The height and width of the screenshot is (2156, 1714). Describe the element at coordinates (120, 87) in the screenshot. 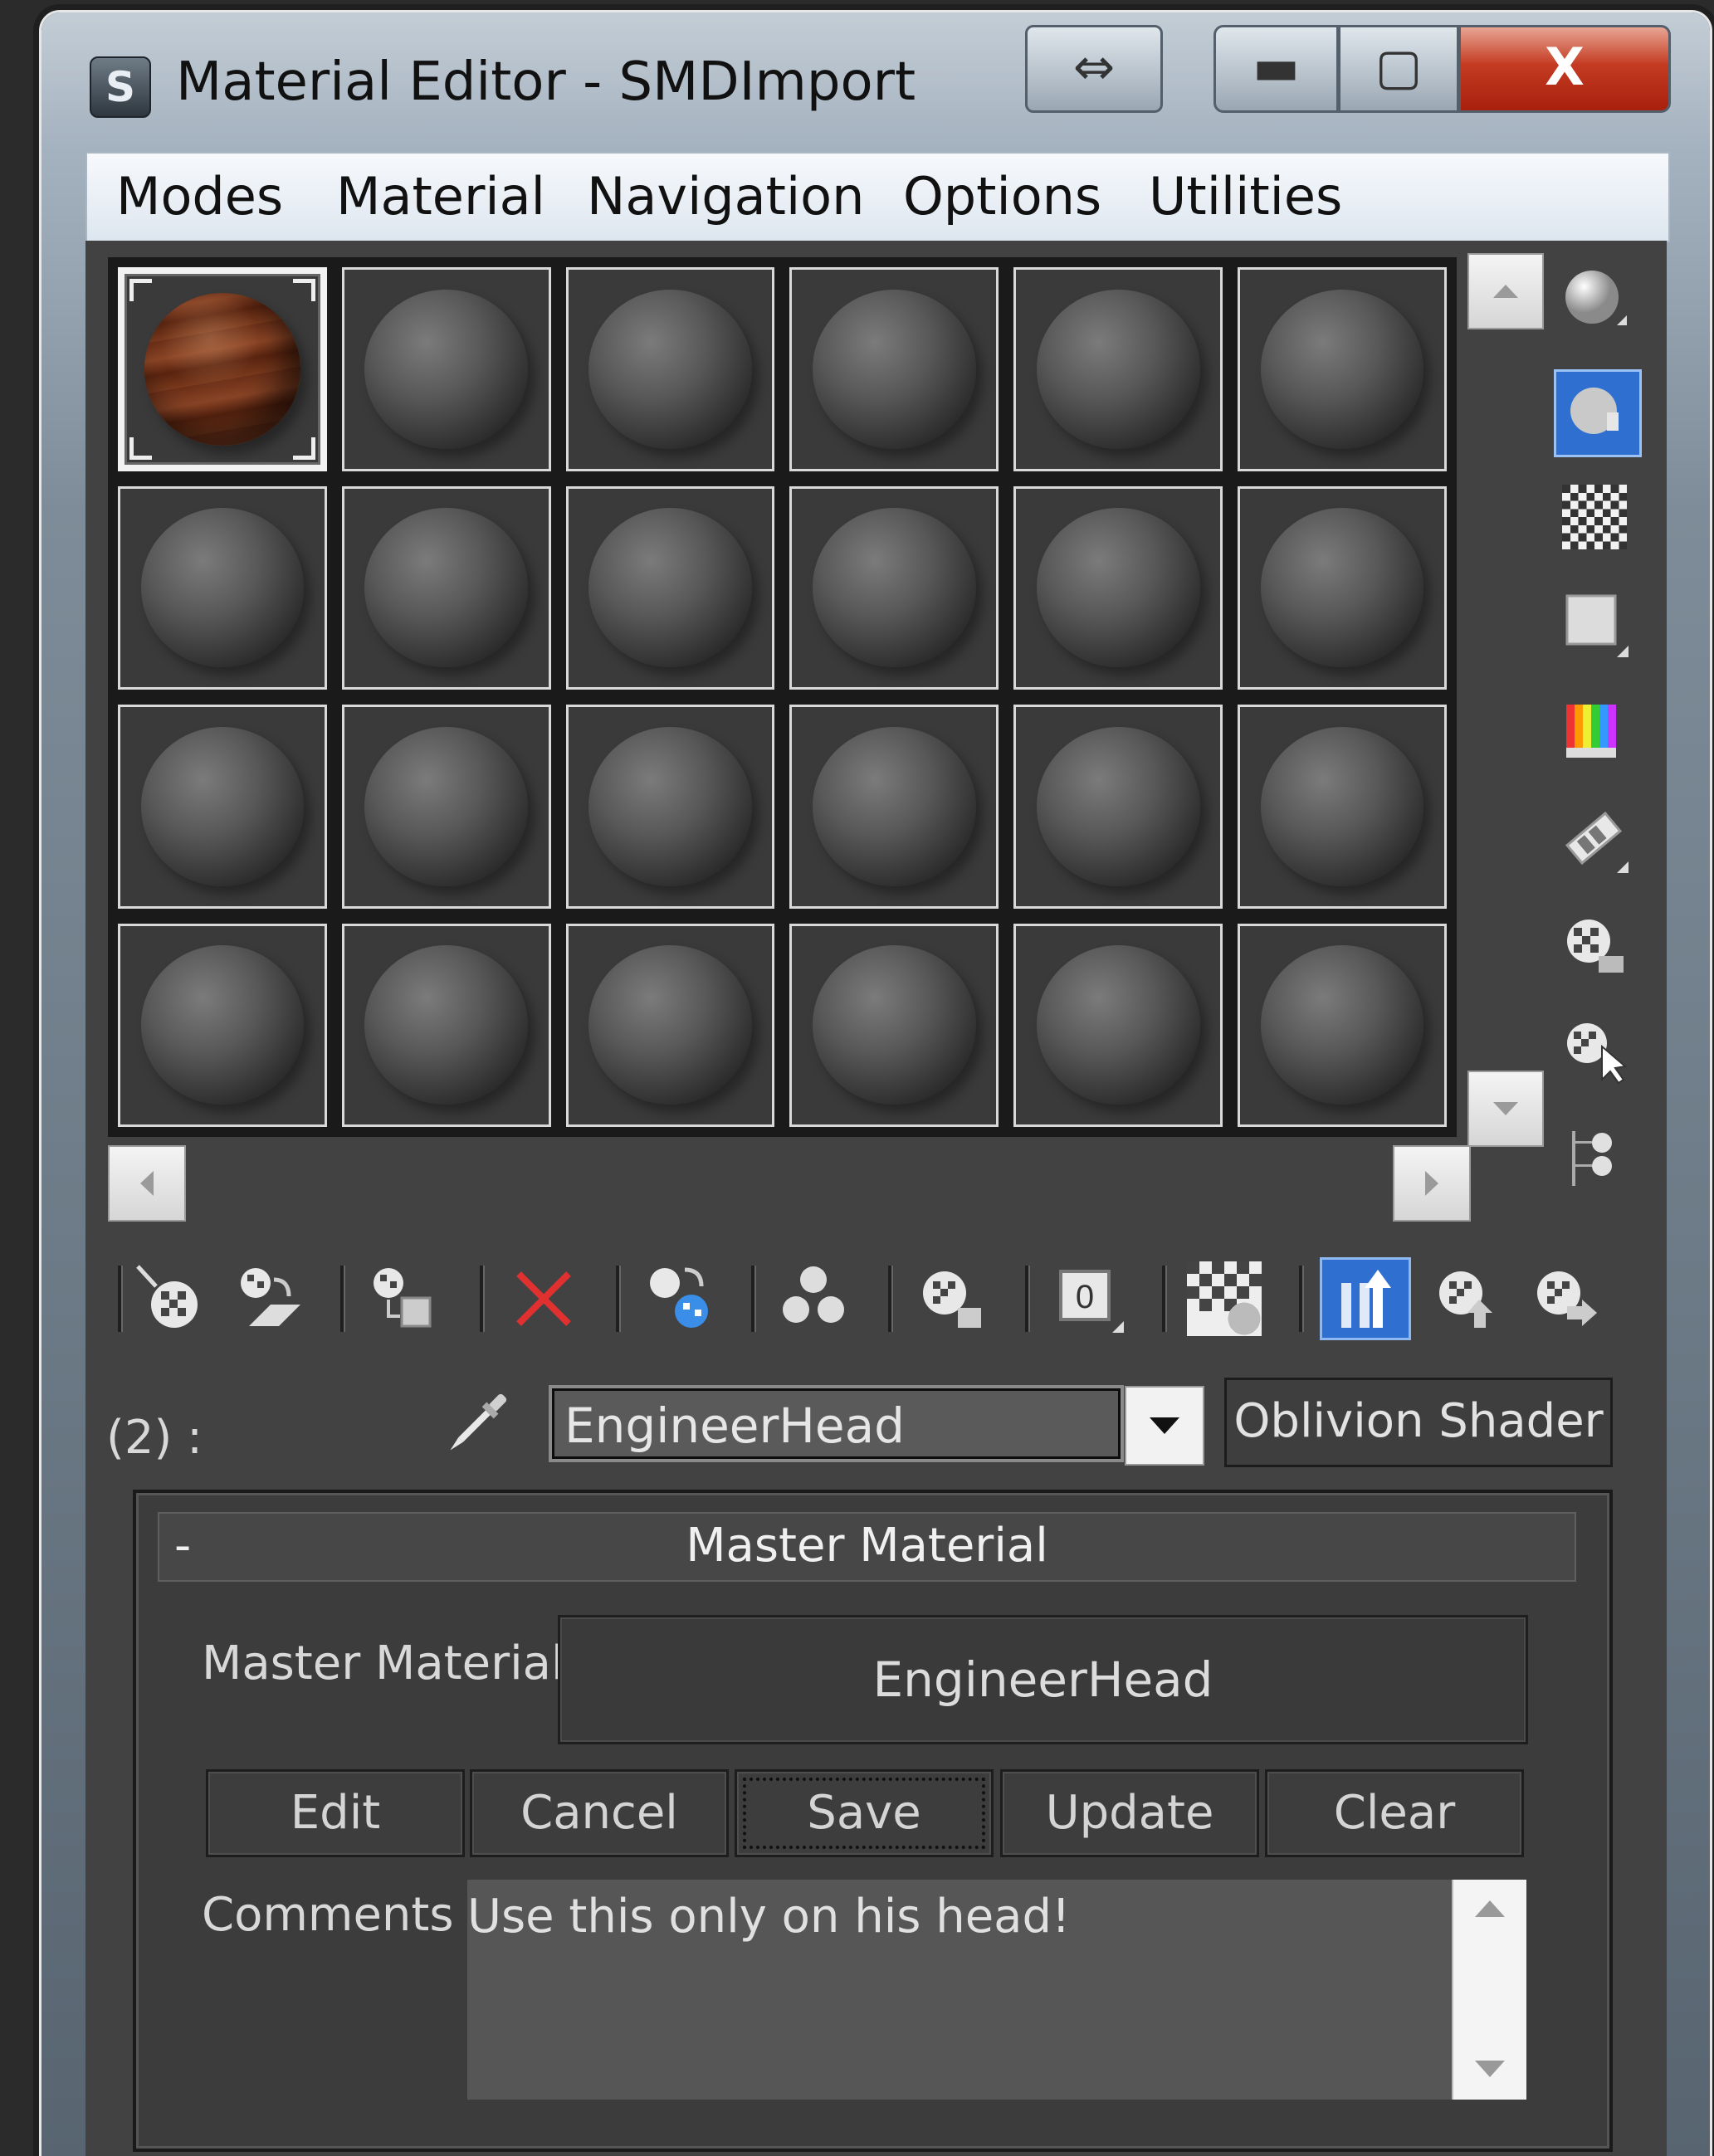

I see `app-icon: S` at that location.